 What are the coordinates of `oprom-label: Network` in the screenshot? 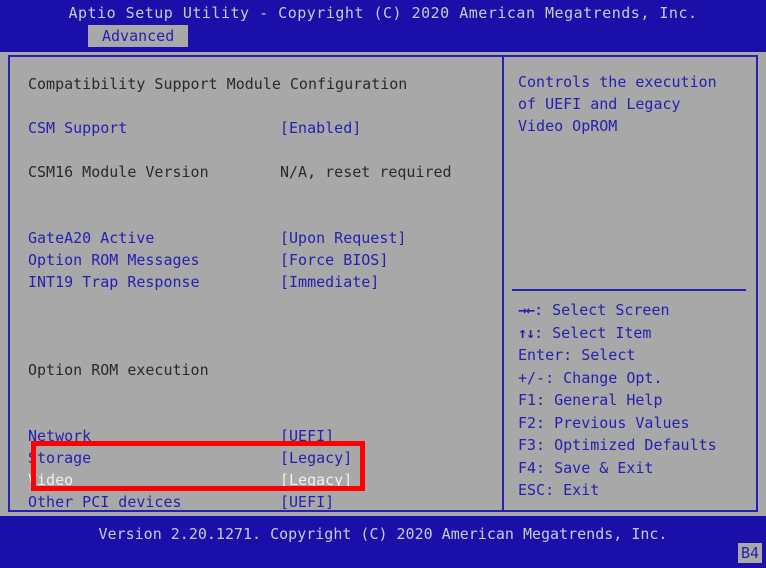 It's located at (60, 436).